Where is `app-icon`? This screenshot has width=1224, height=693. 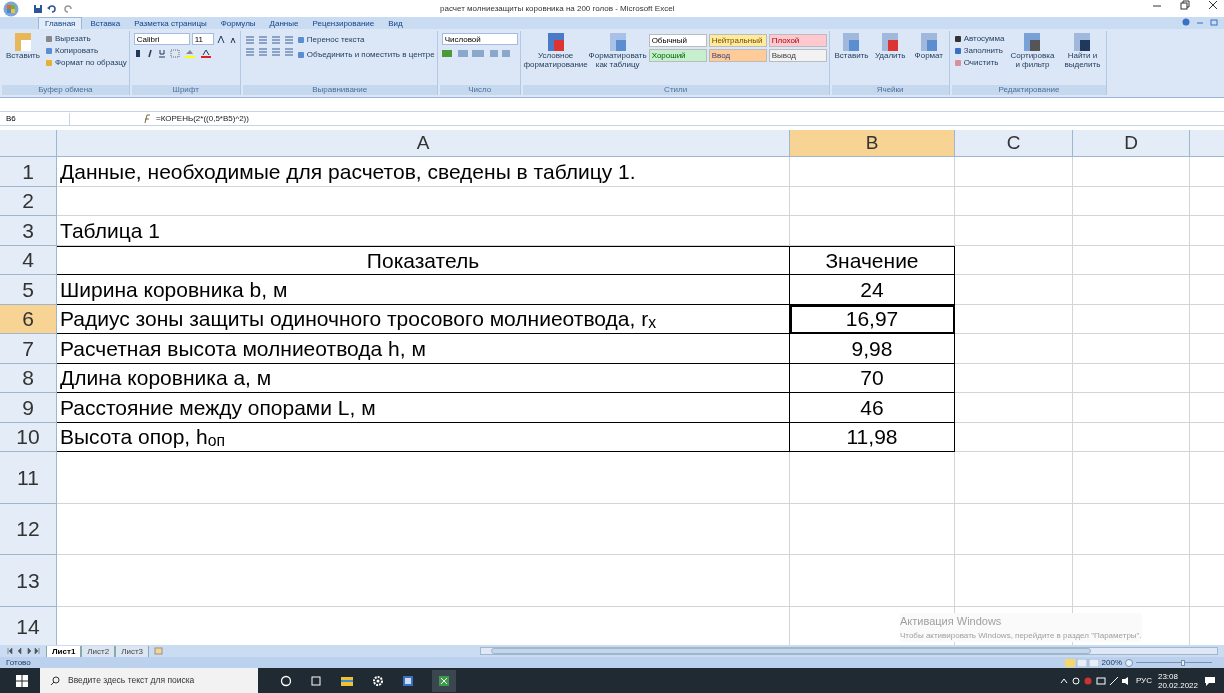 app-icon is located at coordinates (408, 680).